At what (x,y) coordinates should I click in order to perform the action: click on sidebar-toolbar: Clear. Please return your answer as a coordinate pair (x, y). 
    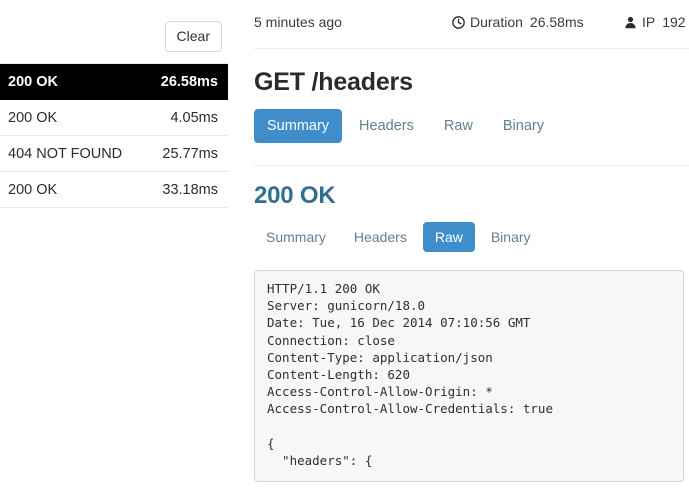
    Looking at the image, I should click on (114, 31).